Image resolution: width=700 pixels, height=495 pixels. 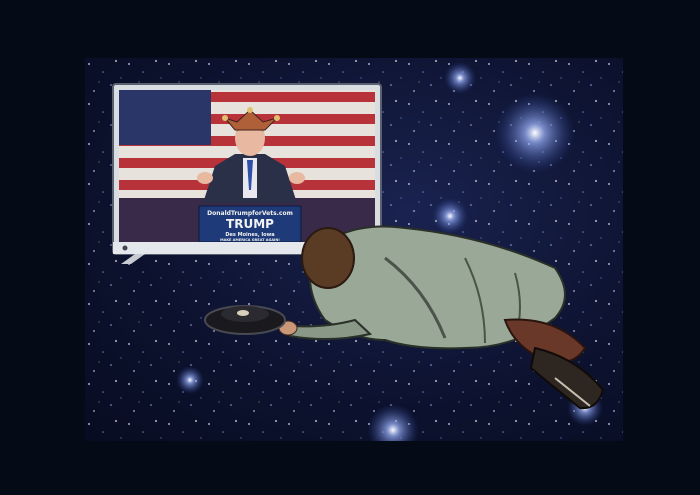 I want to click on coins, so click(x=243, y=313).